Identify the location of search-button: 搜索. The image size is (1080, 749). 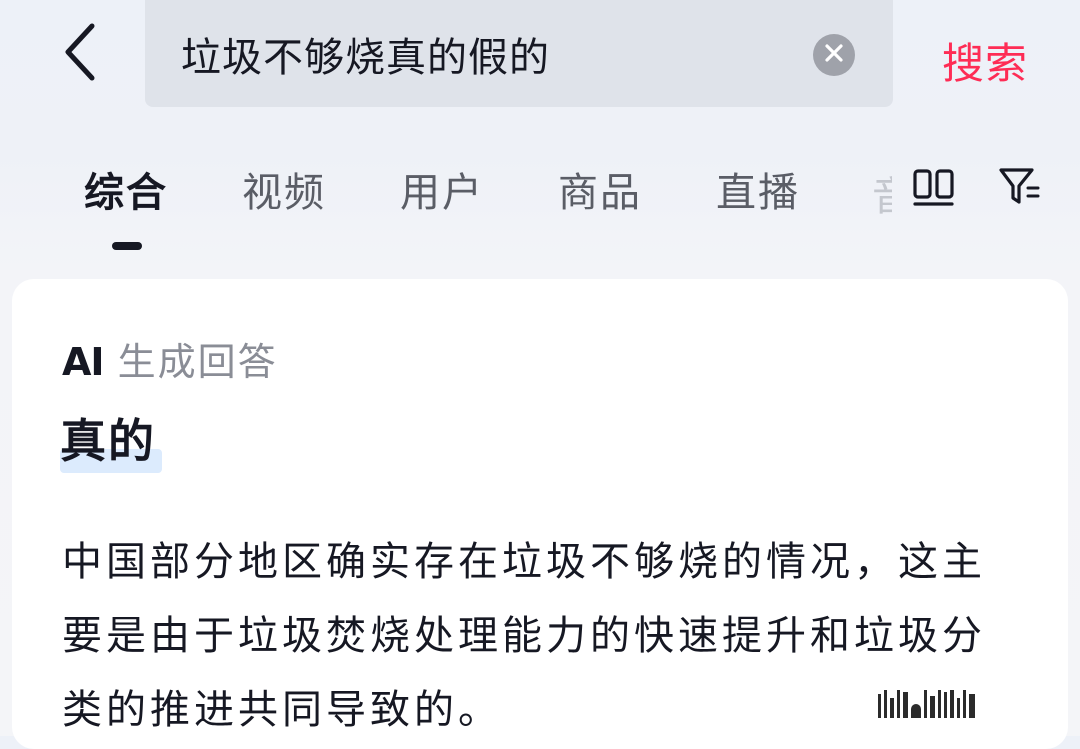
(985, 60).